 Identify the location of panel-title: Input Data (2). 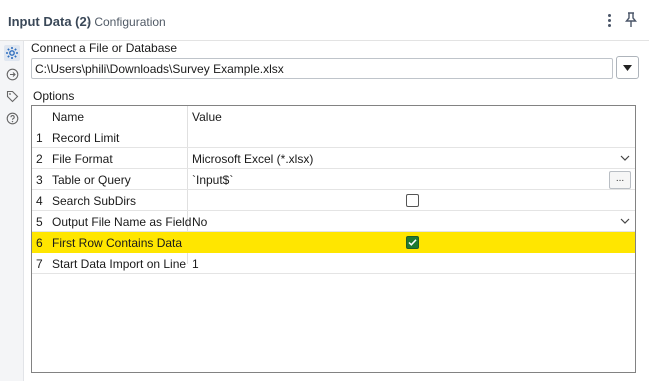
(50, 21).